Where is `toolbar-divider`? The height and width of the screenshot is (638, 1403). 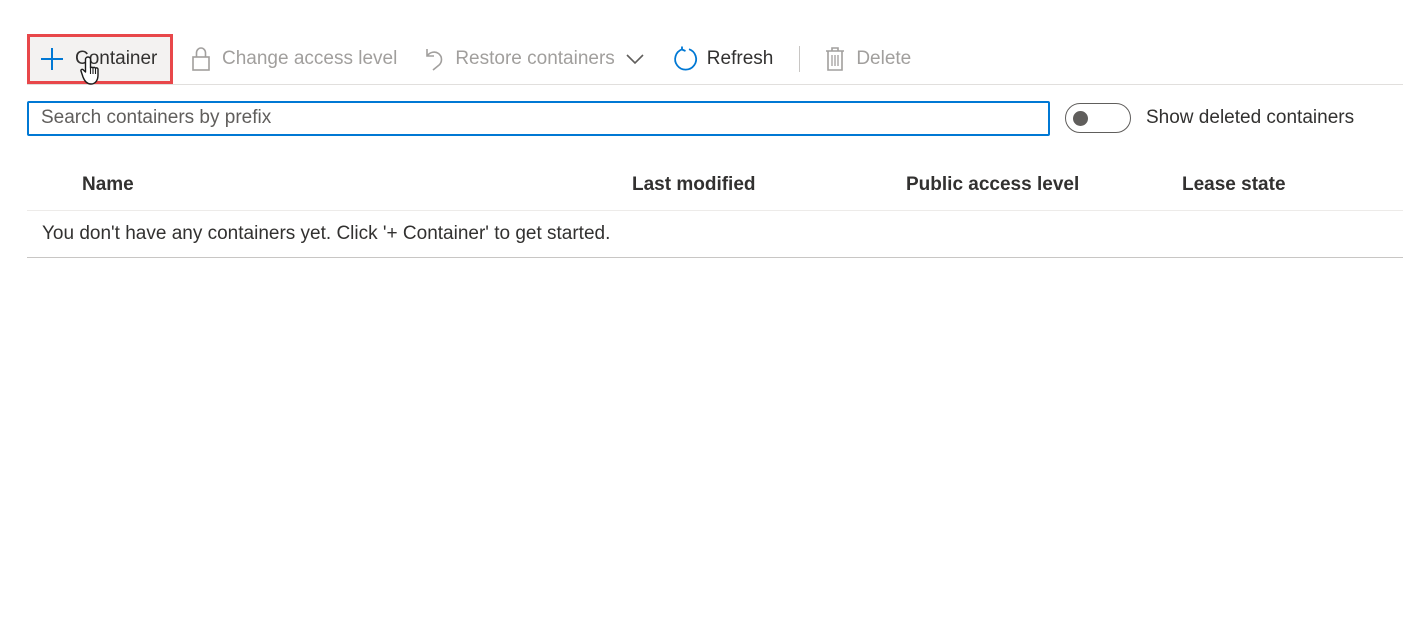
toolbar-divider is located at coordinates (800, 59).